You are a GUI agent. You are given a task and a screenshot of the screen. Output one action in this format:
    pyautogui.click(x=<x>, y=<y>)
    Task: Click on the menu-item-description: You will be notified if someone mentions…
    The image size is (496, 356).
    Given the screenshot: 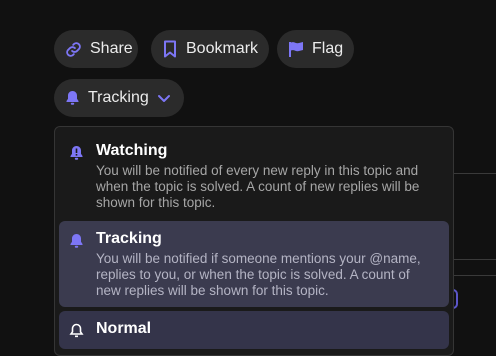 What is the action you would take?
    pyautogui.click(x=258, y=274)
    